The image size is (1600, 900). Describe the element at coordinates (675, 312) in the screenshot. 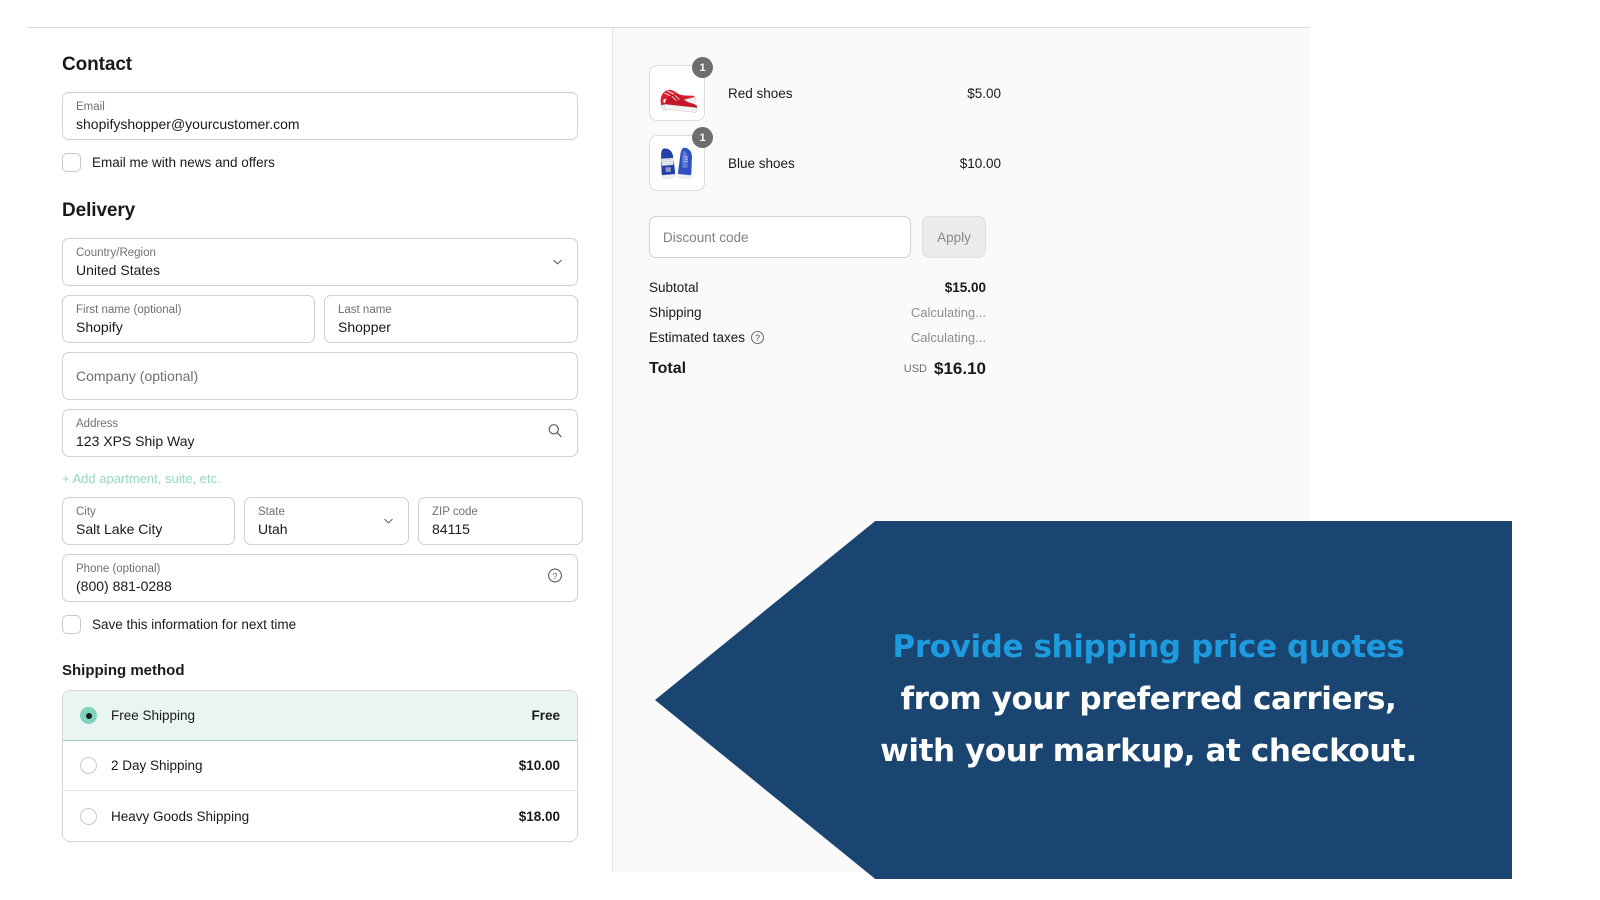

I see `shipping-label: Shipping` at that location.